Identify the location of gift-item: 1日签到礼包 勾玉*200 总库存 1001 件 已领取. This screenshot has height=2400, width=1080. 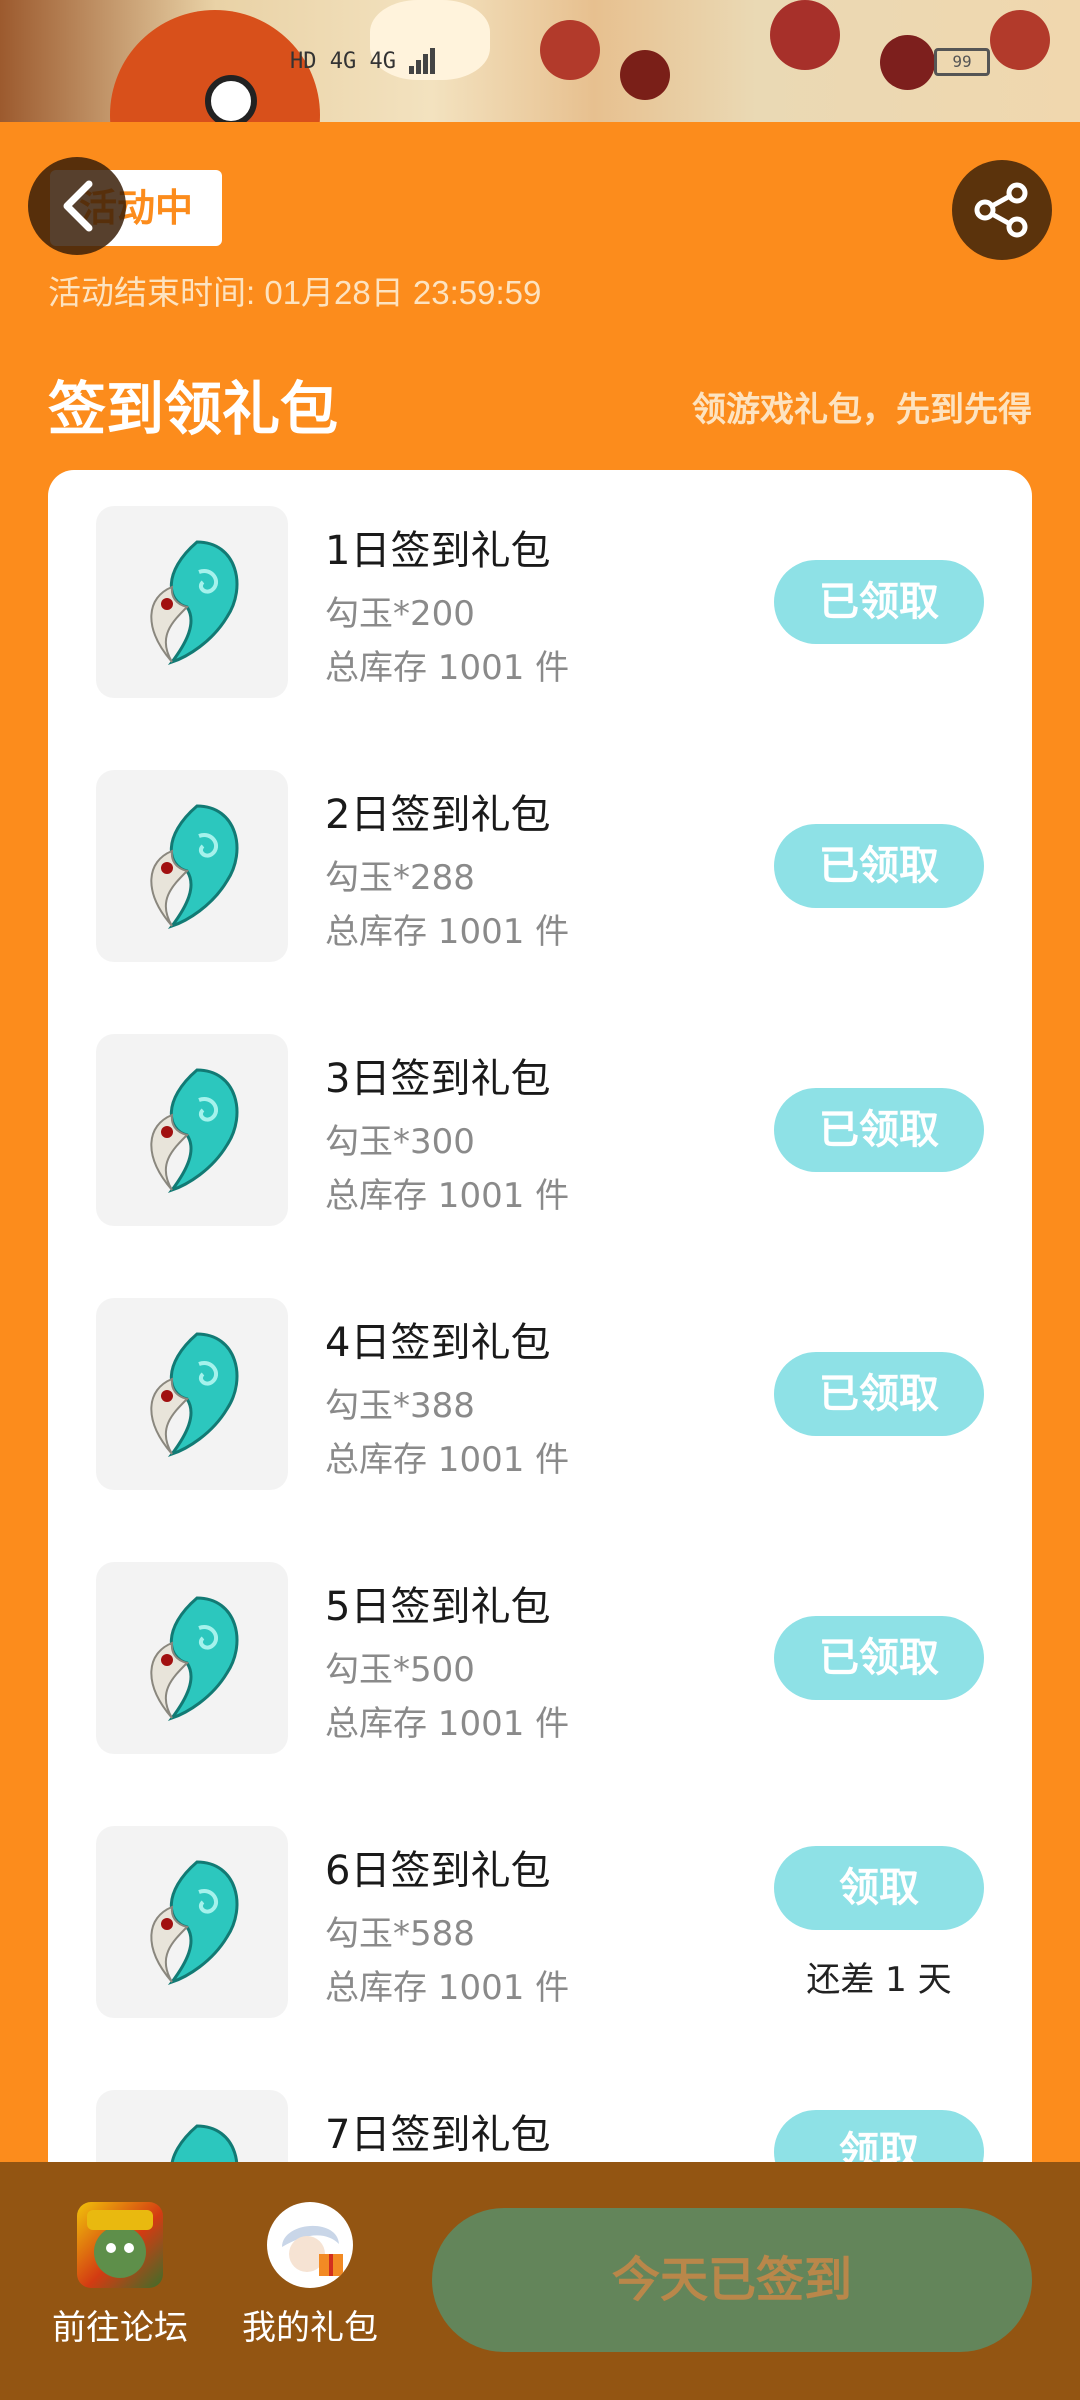
(540, 602).